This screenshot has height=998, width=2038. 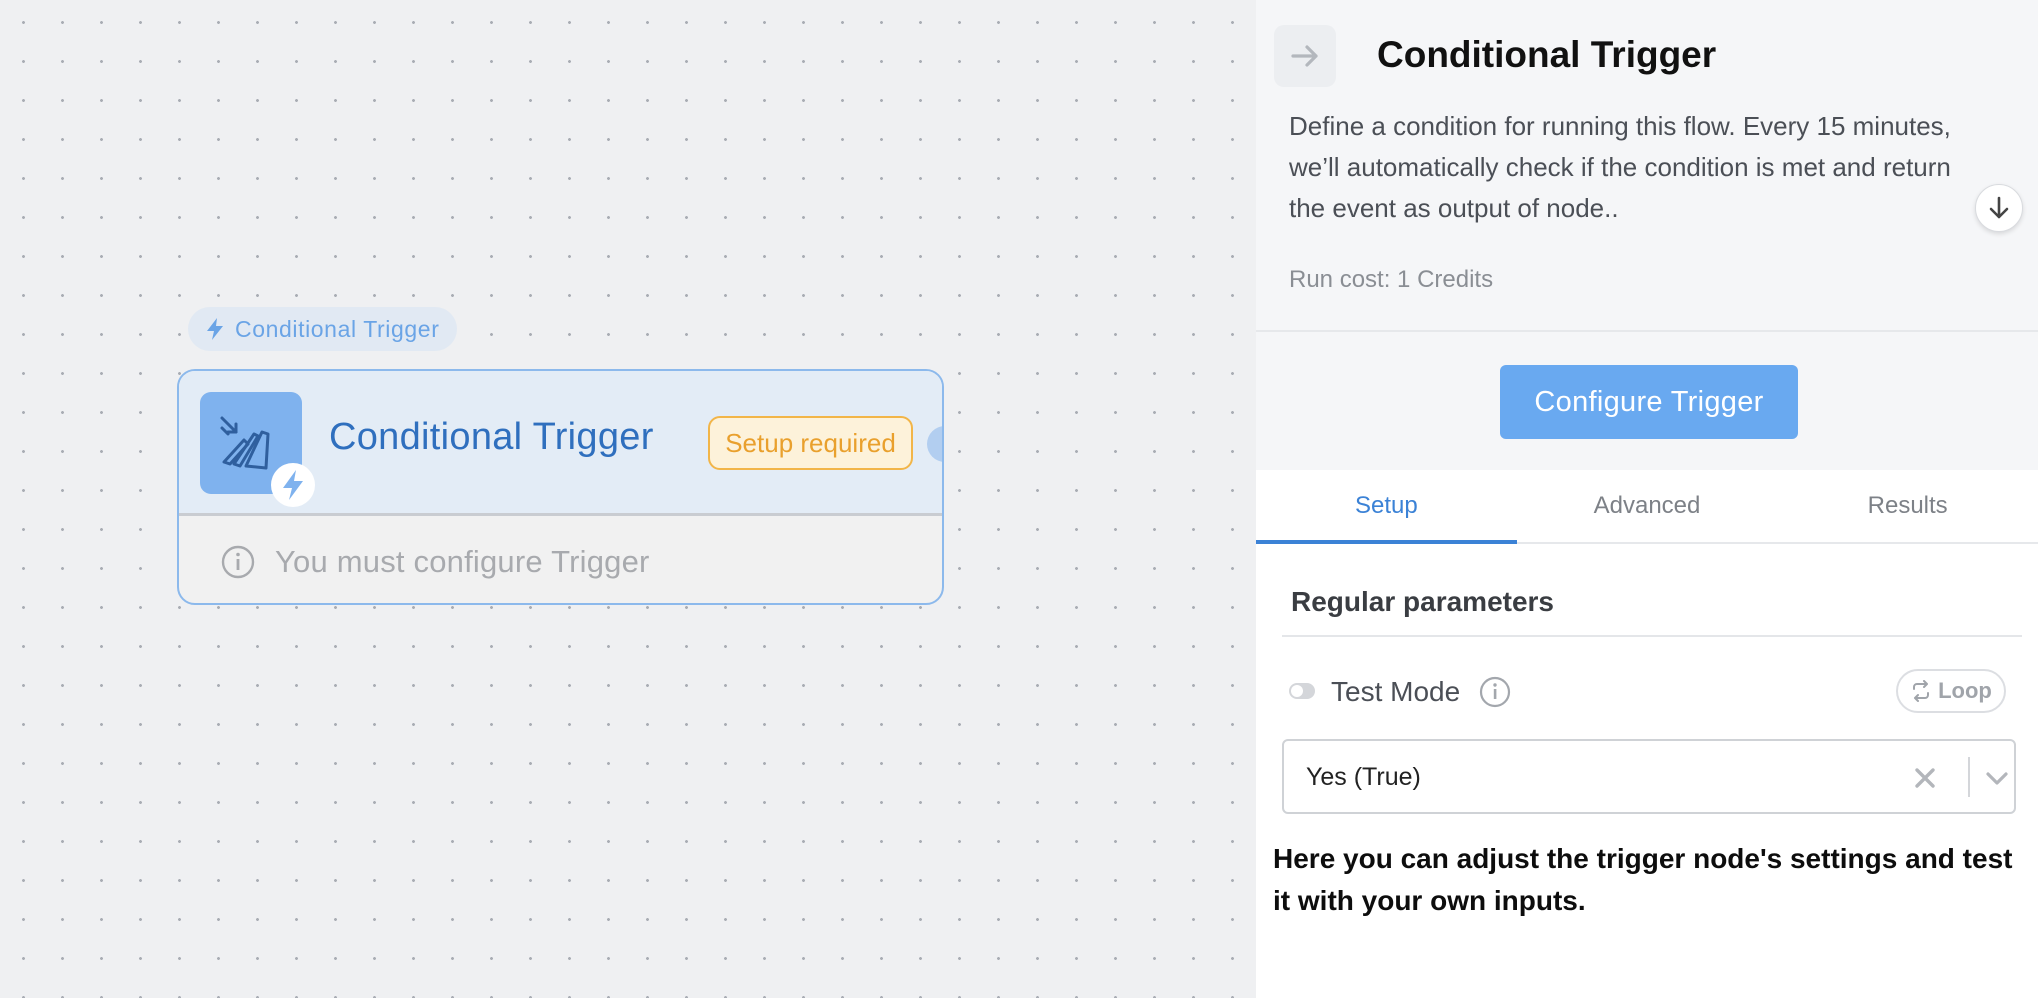 I want to click on tab-results: Results, so click(x=1907, y=506).